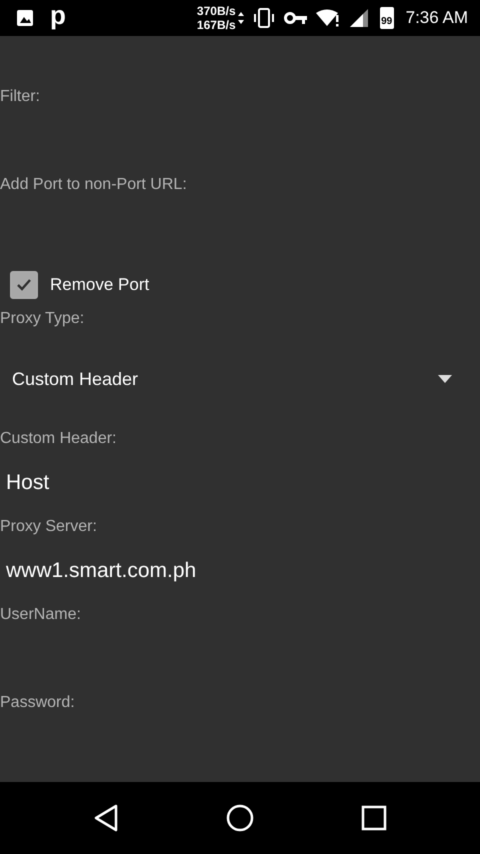  What do you see at coordinates (216, 11) in the screenshot?
I see `upload-rate: 370B/s` at bounding box center [216, 11].